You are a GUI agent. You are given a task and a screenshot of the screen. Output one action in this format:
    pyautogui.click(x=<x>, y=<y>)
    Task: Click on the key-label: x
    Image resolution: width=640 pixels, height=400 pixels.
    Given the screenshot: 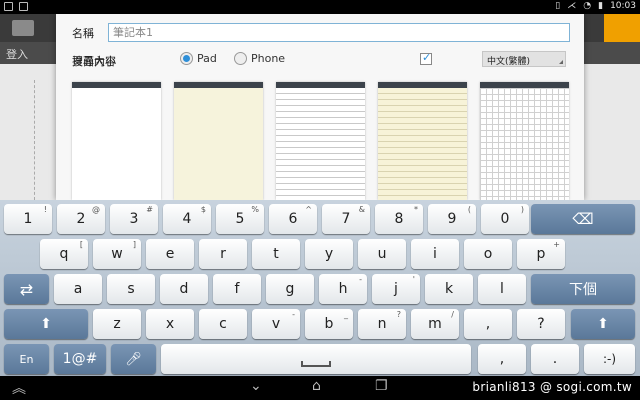 What is the action you would take?
    pyautogui.click(x=170, y=324)
    